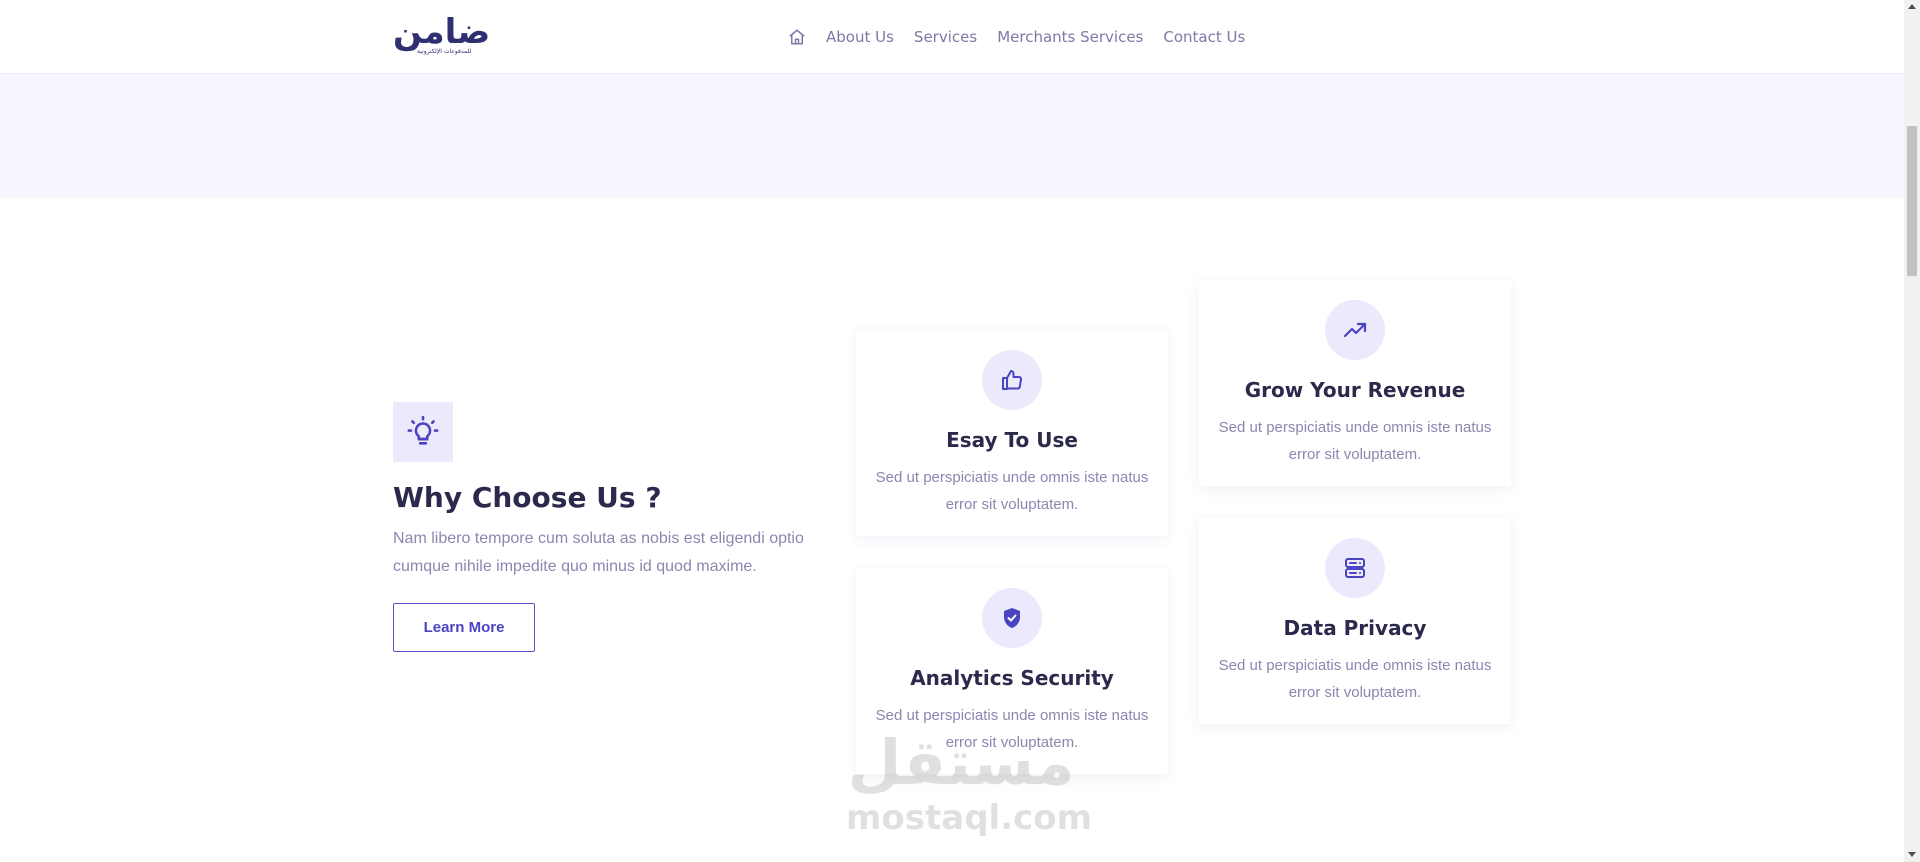 The height and width of the screenshot is (862, 1920). What do you see at coordinates (1355, 628) in the screenshot?
I see `feature-title: Data Privacy` at bounding box center [1355, 628].